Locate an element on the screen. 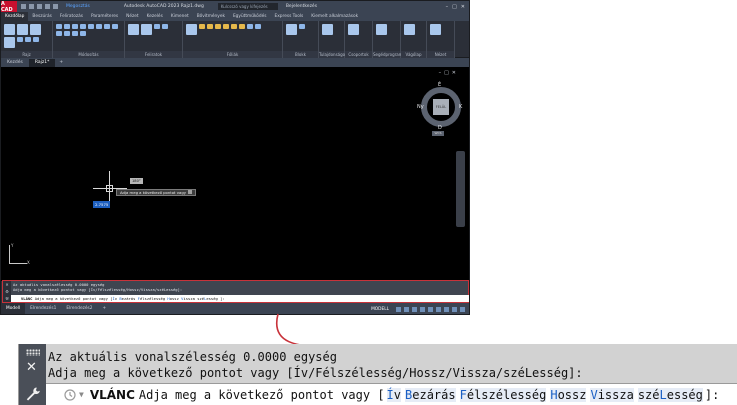 The width and height of the screenshot is (737, 405). ribbon-tab: Kezdőlap is located at coordinates (15, 16).